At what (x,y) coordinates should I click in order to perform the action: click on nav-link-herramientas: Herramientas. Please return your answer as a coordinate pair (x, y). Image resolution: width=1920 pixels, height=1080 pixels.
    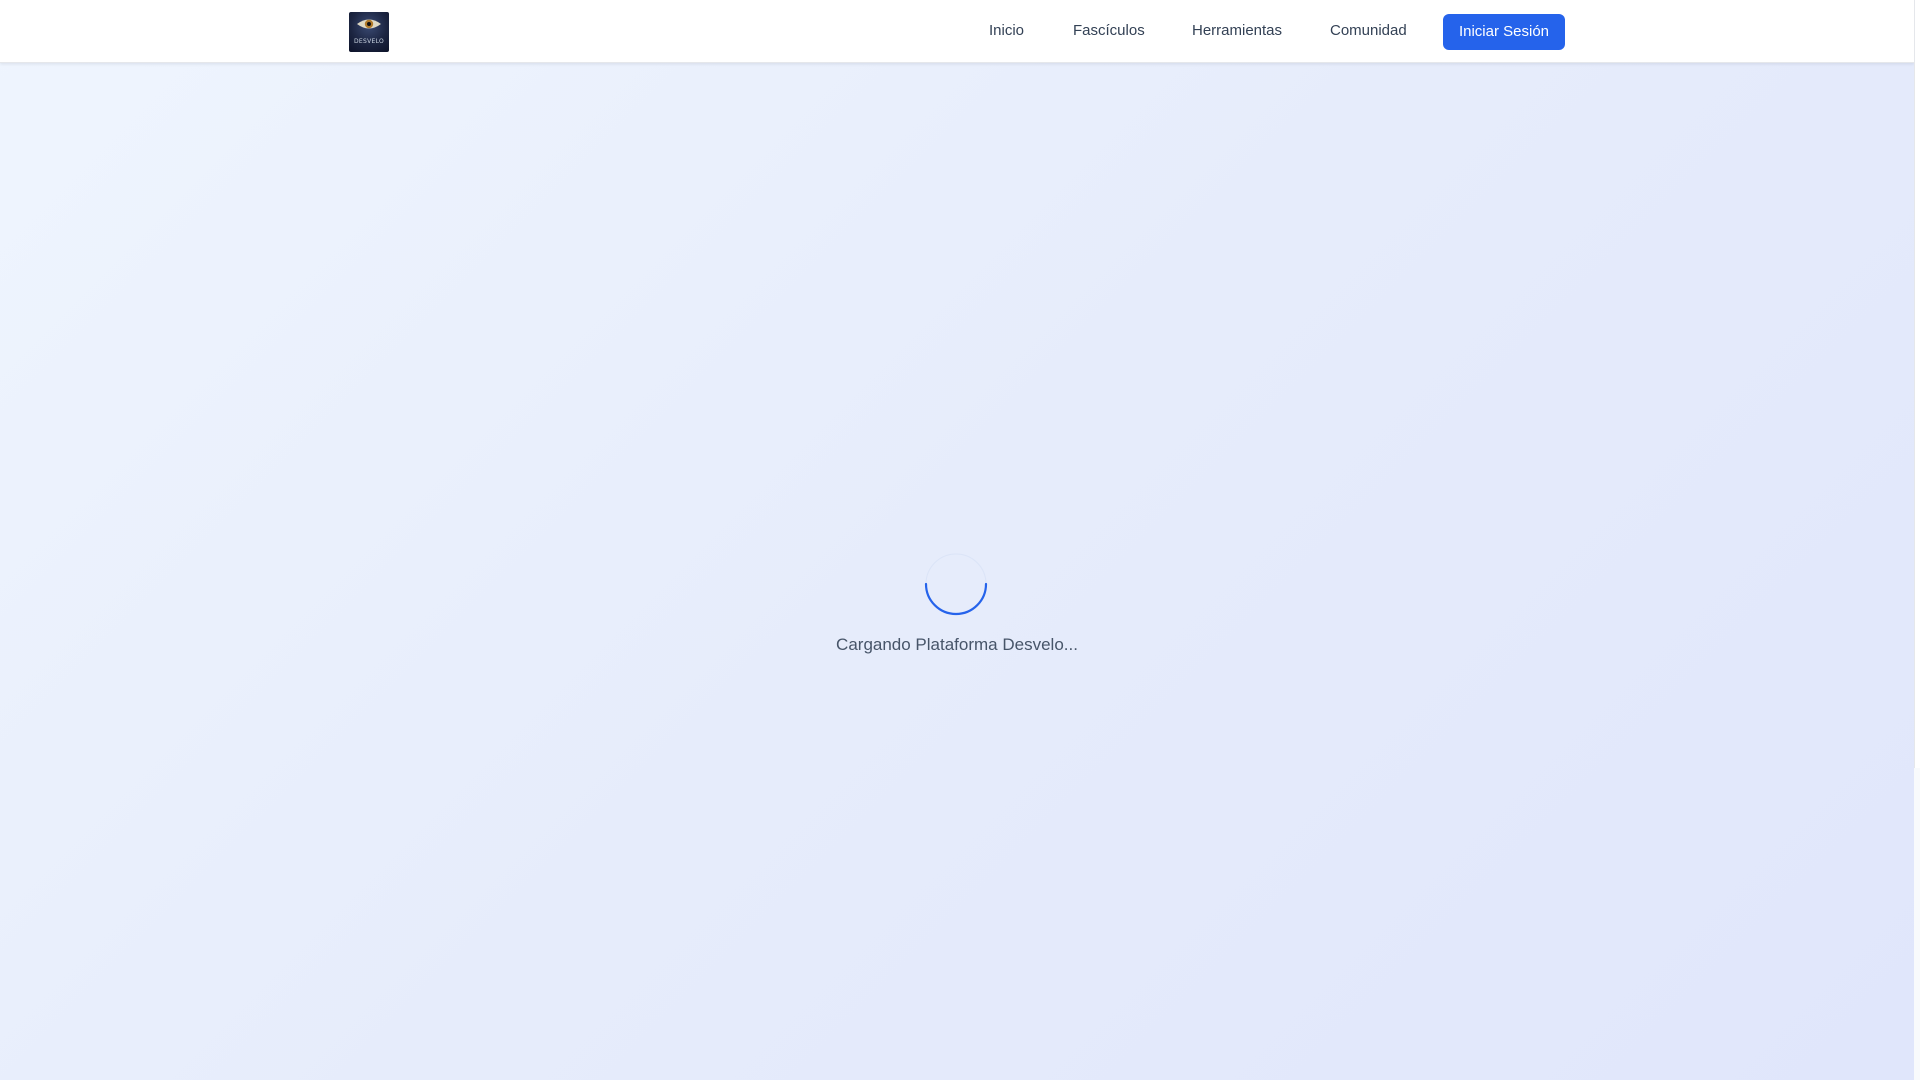
    Looking at the image, I should click on (1237, 31).